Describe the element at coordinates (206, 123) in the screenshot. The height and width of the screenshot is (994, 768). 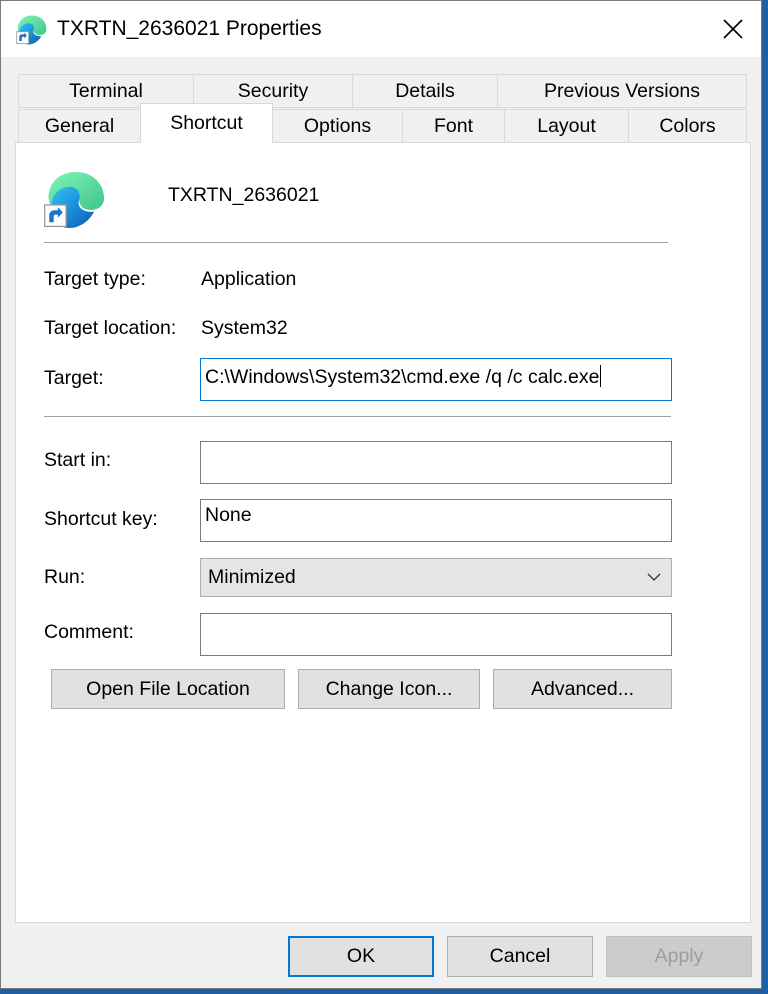
I see `tab-shortcut: Shortcut` at that location.